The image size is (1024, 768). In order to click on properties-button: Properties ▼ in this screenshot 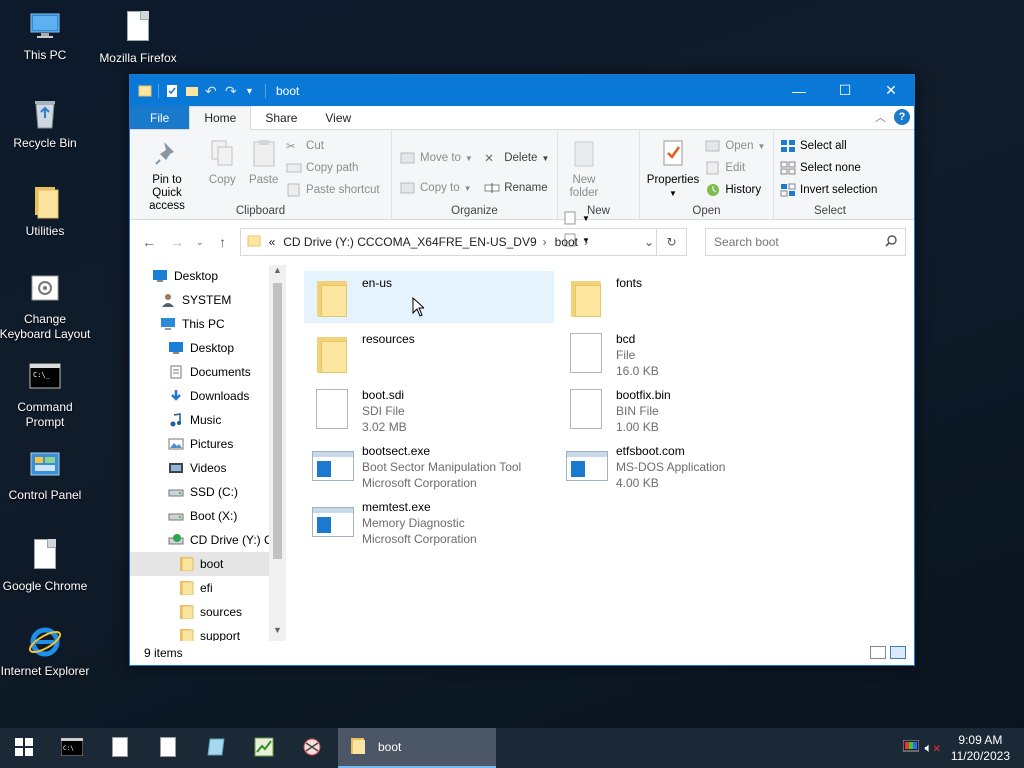, I will do `click(673, 169)`.